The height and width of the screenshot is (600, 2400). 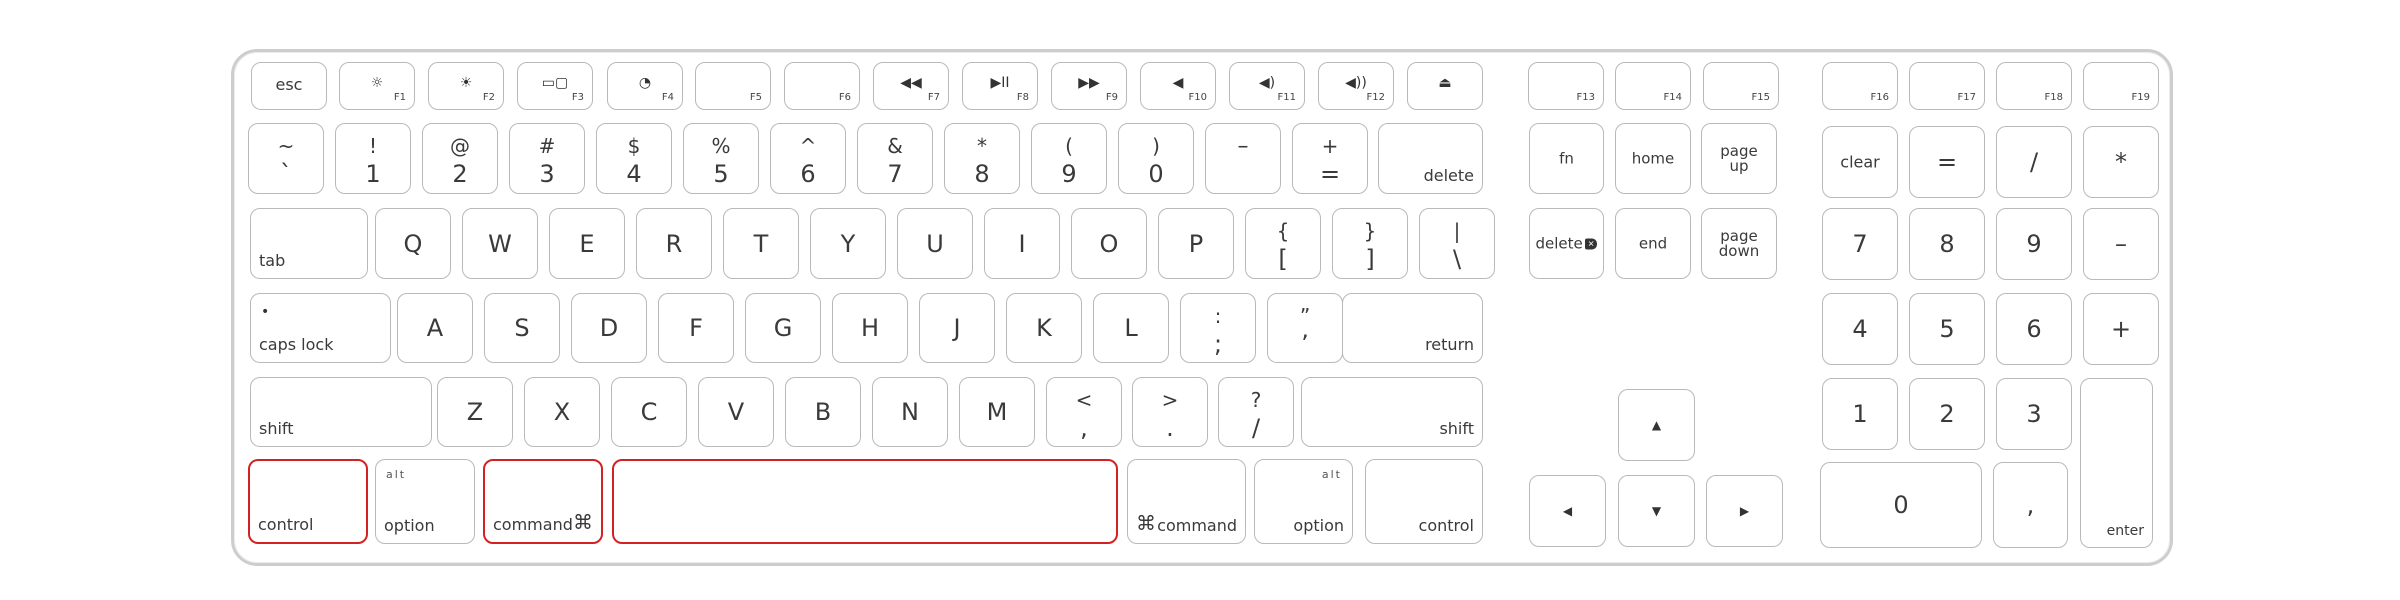 I want to click on key-number-6: ^ 6, so click(x=808, y=158).